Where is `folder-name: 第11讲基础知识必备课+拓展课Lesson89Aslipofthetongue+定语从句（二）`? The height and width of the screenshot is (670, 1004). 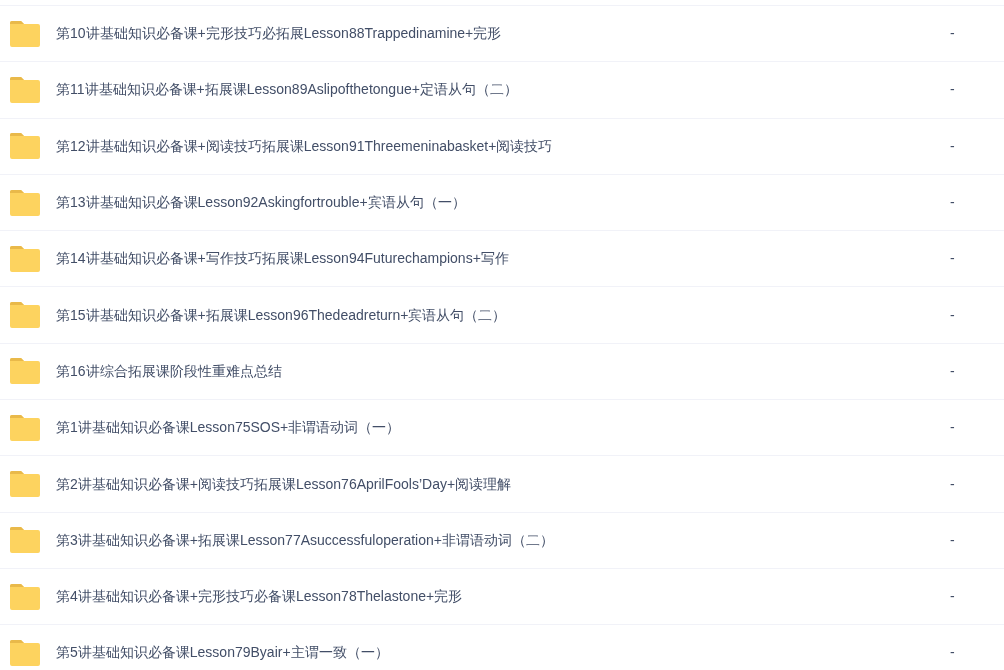 folder-name: 第11讲基础知识必备课+拓展课Lesson89Aslipofthetongue+定语从句（二） is located at coordinates (287, 90).